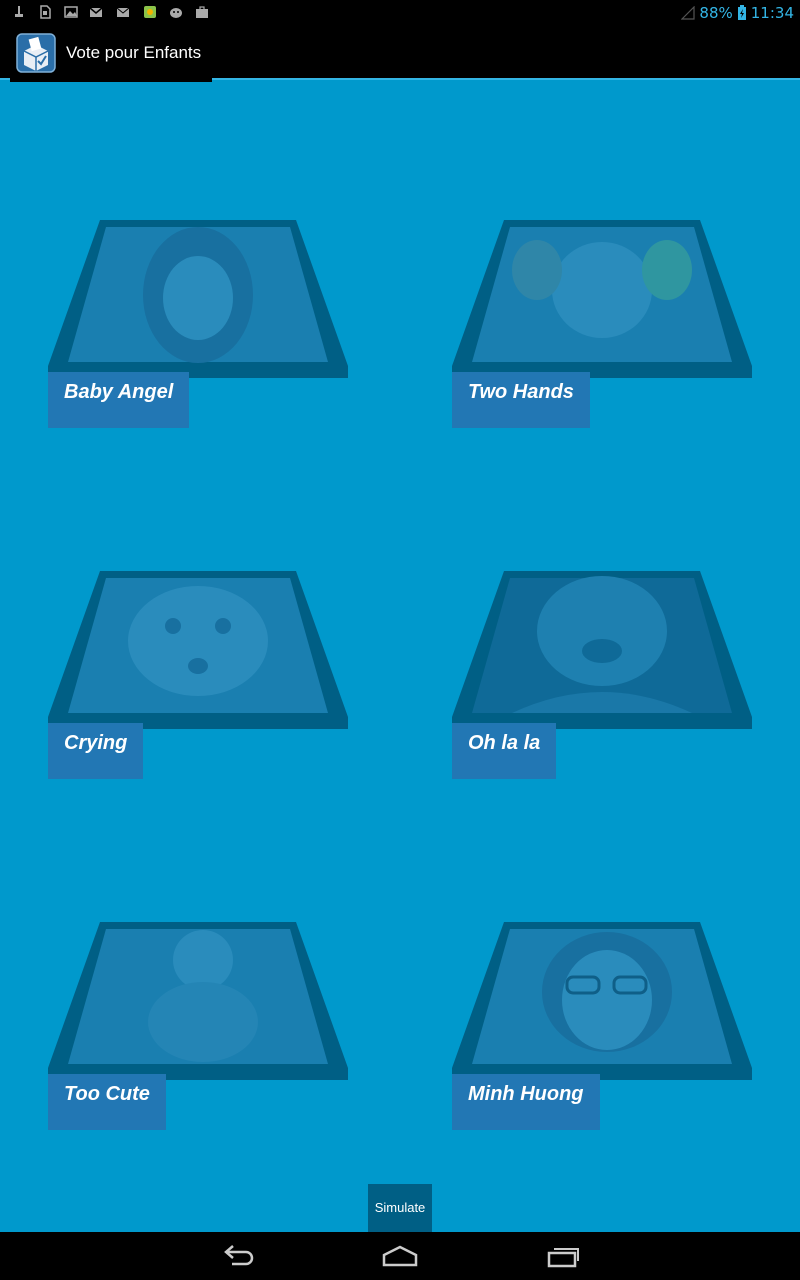 This screenshot has height=1280, width=800. I want to click on candidate-card-too-cute: Too Cute, so click(198, 1027).